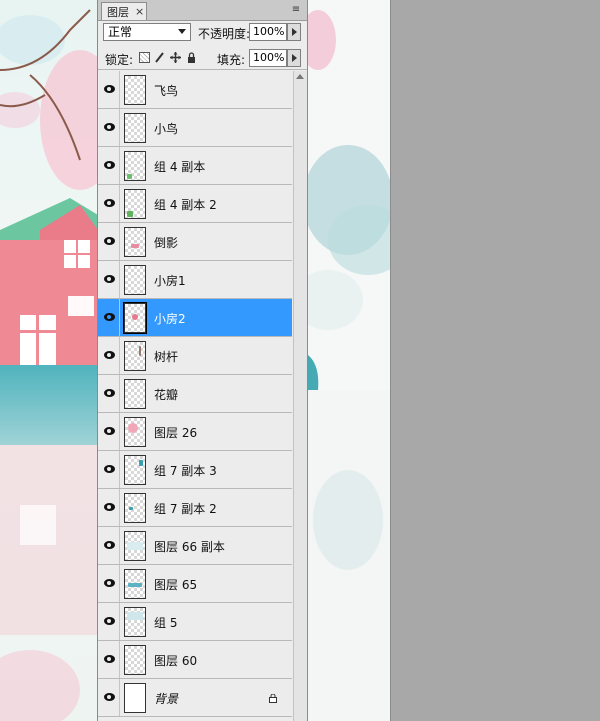 This screenshot has width=600, height=721. What do you see at coordinates (175, 57) in the screenshot?
I see `lock-position-move-icon` at bounding box center [175, 57].